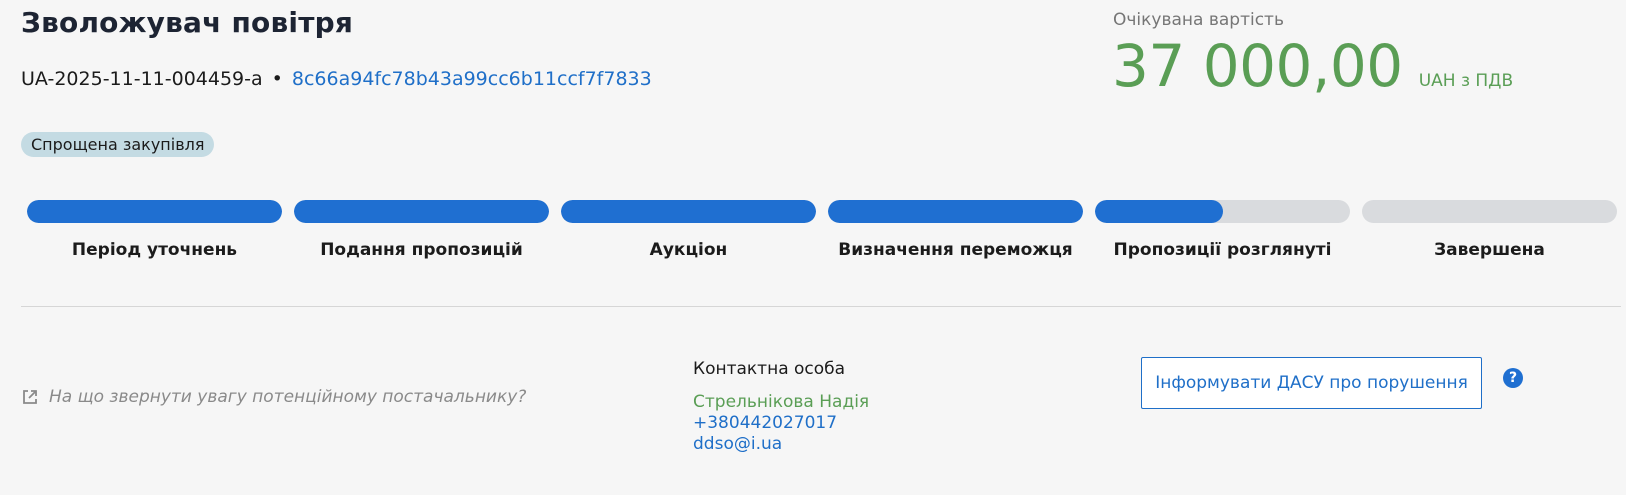 This screenshot has width=1626, height=495. Describe the element at coordinates (1222, 230) in the screenshot. I see `stage-item: Пропозиції розглянуті` at that location.